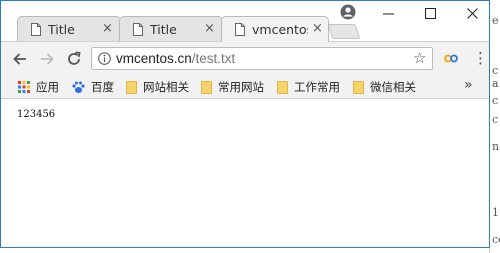  I want to click on desktop-text-fragment: e, so click(495, 20).